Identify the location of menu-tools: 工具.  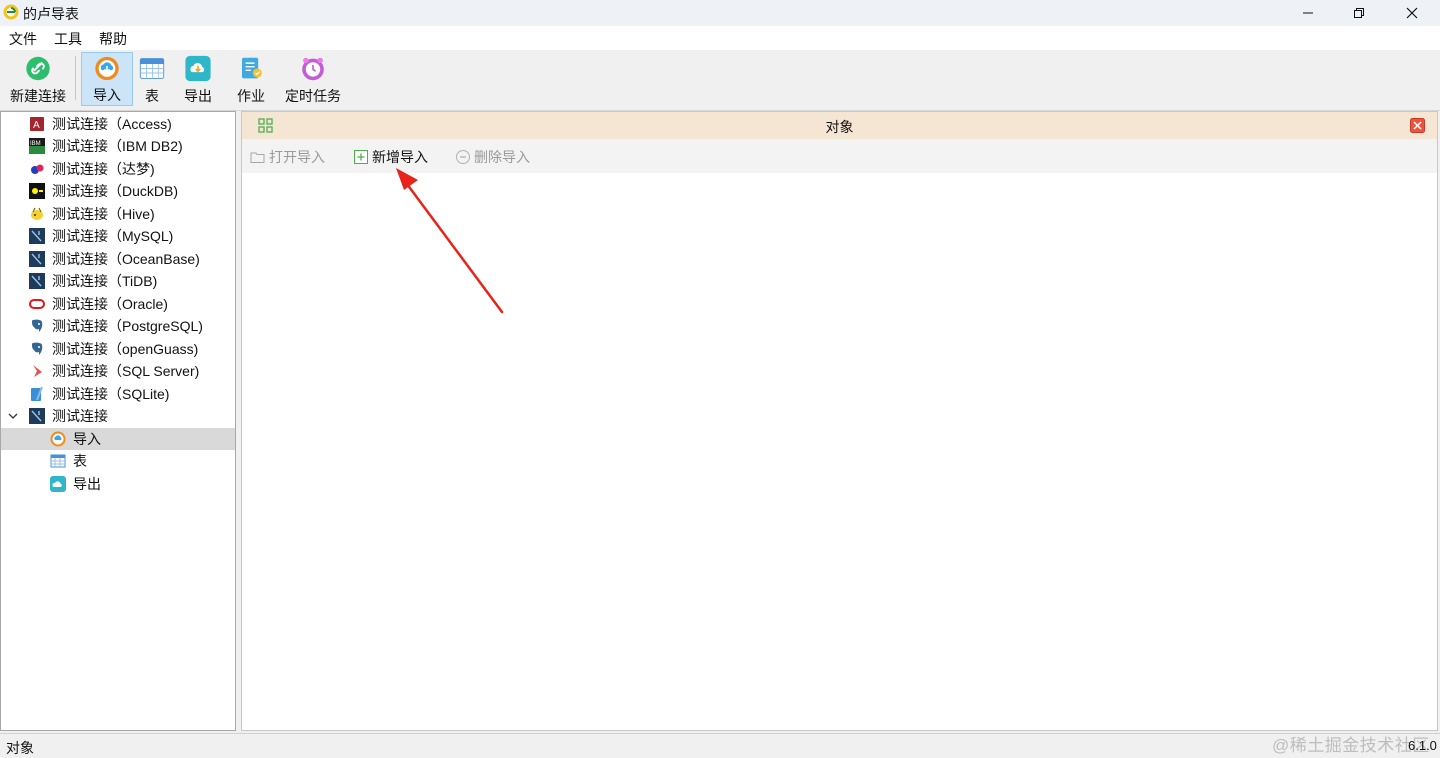
(68, 39).